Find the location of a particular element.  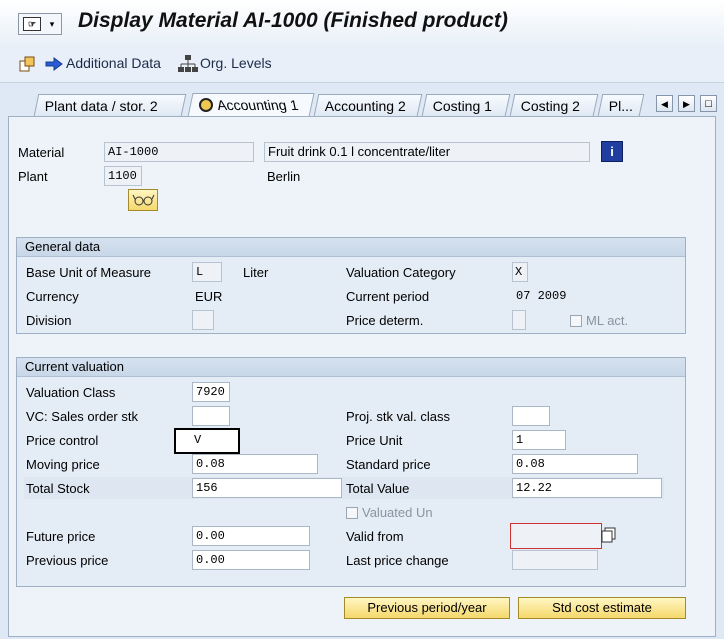

glasses-icon is located at coordinates (143, 200).